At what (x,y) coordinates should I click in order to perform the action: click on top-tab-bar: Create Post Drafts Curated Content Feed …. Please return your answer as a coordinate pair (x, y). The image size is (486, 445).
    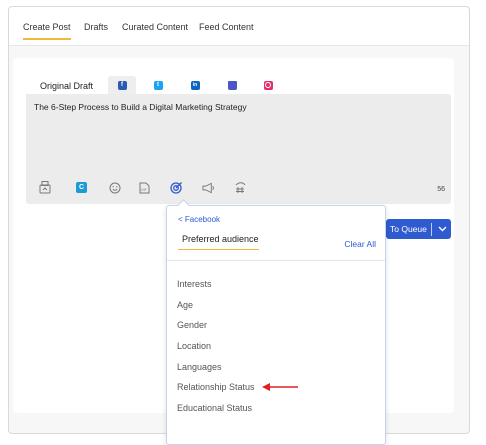
    Looking at the image, I should click on (239, 26).